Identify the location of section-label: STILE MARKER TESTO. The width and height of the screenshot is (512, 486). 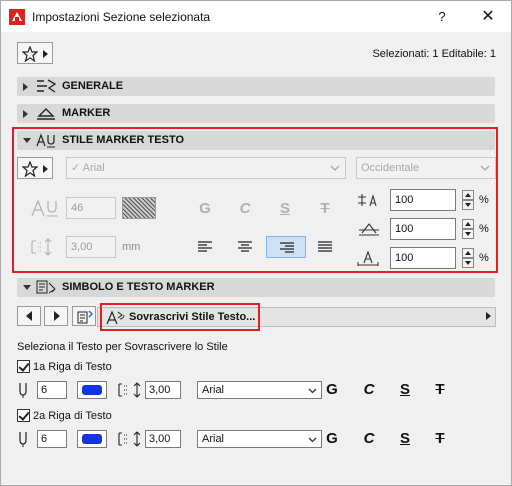
(123, 140).